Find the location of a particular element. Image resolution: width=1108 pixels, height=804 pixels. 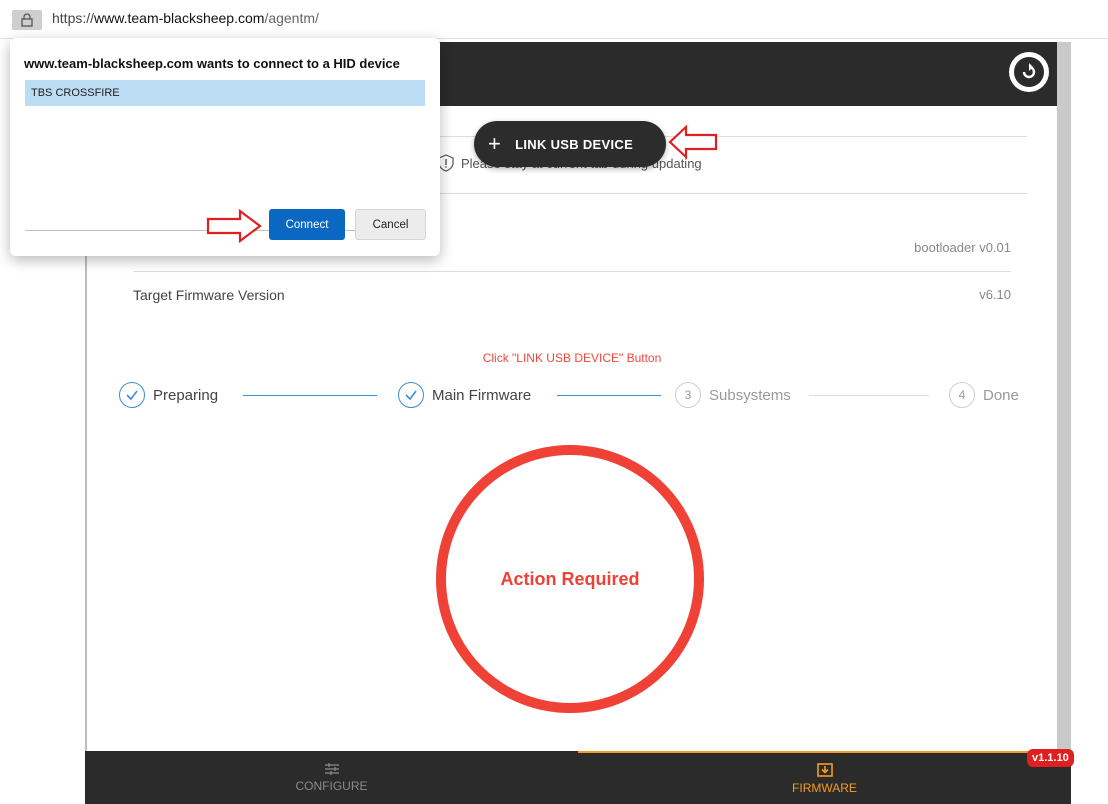

plus-icon: + is located at coordinates (495, 143).